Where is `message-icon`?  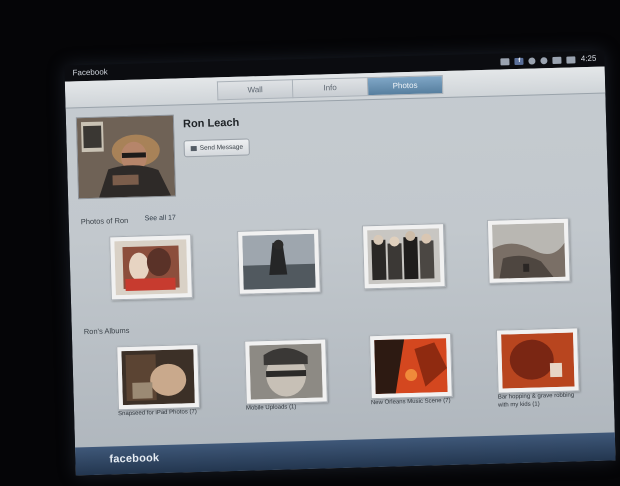
message-icon is located at coordinates (193, 148).